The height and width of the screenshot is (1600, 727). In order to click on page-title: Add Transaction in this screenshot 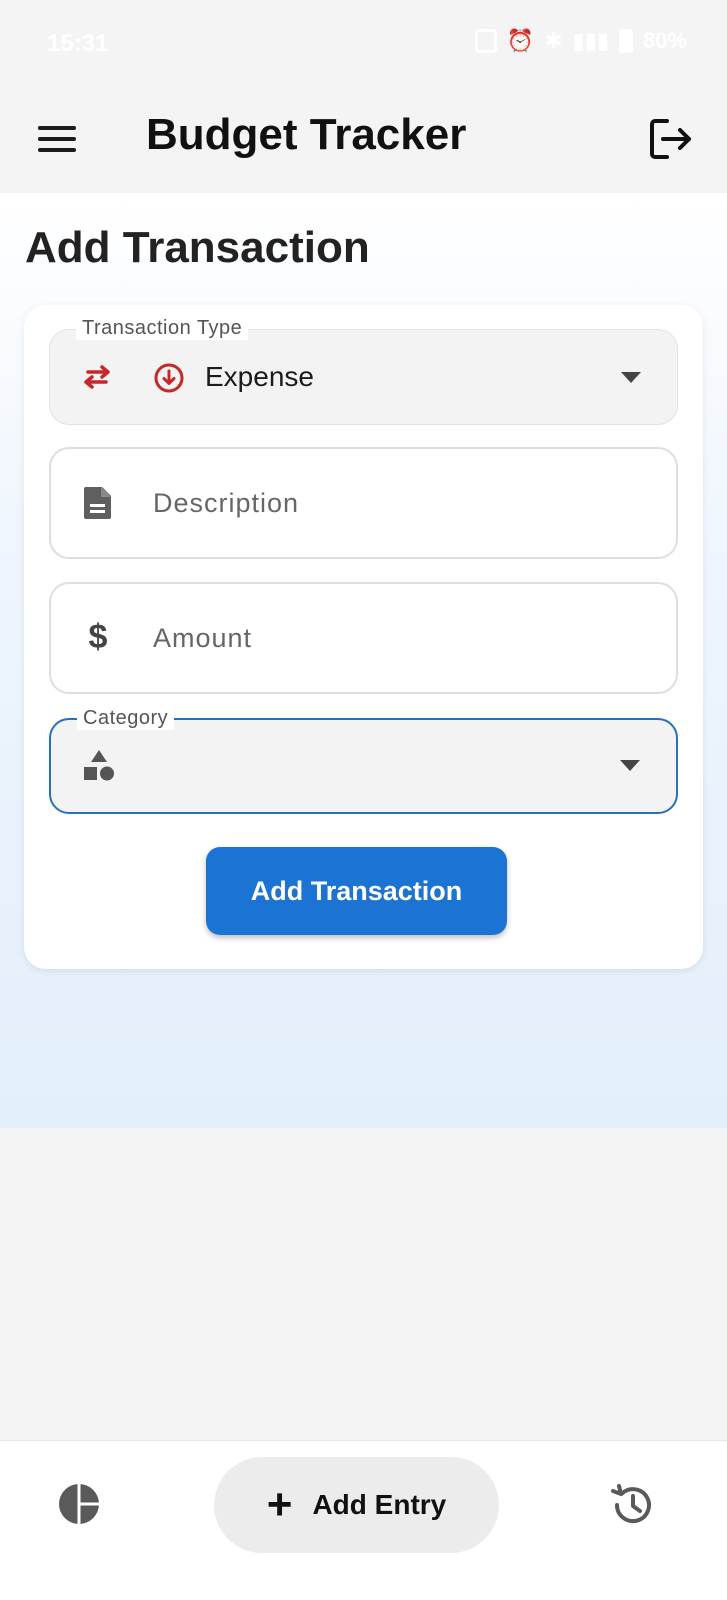, I will do `click(197, 247)`.